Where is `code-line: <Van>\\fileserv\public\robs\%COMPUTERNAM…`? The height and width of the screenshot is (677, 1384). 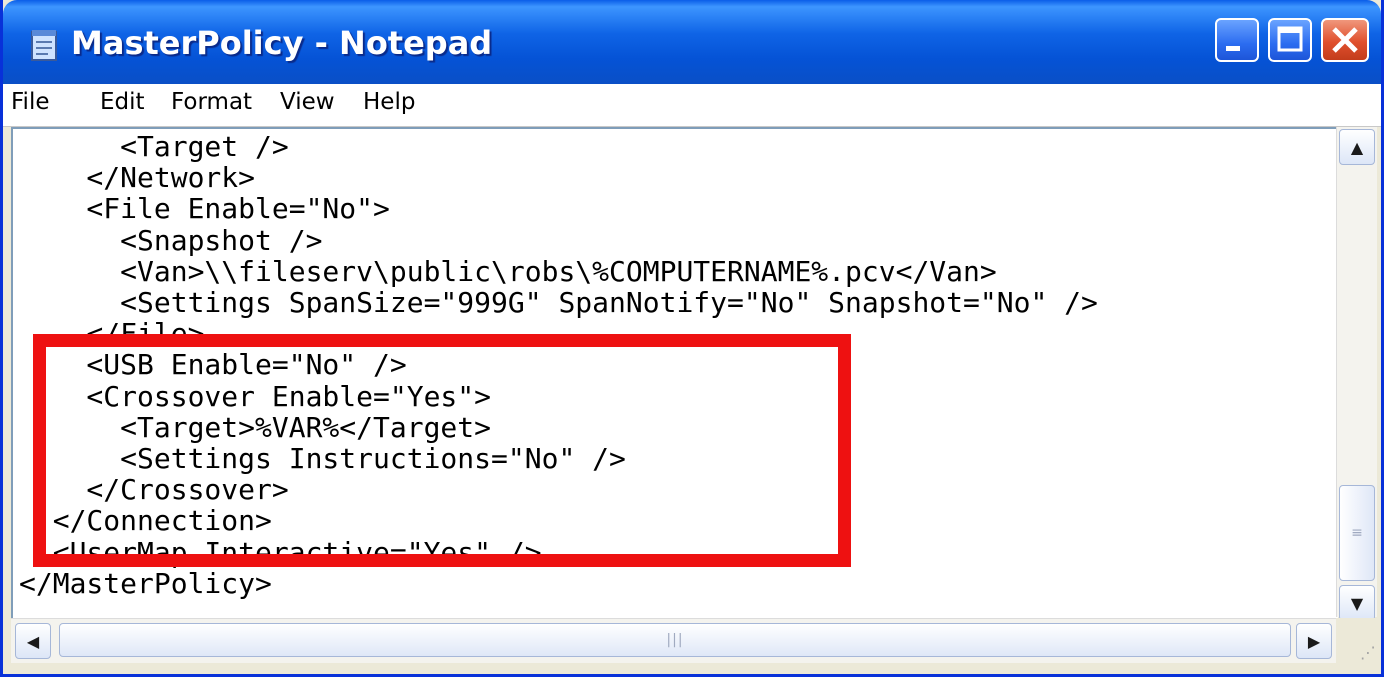 code-line: <Van>\\fileserv\public\robs\%COMPUTERNAM… is located at coordinates (508, 271).